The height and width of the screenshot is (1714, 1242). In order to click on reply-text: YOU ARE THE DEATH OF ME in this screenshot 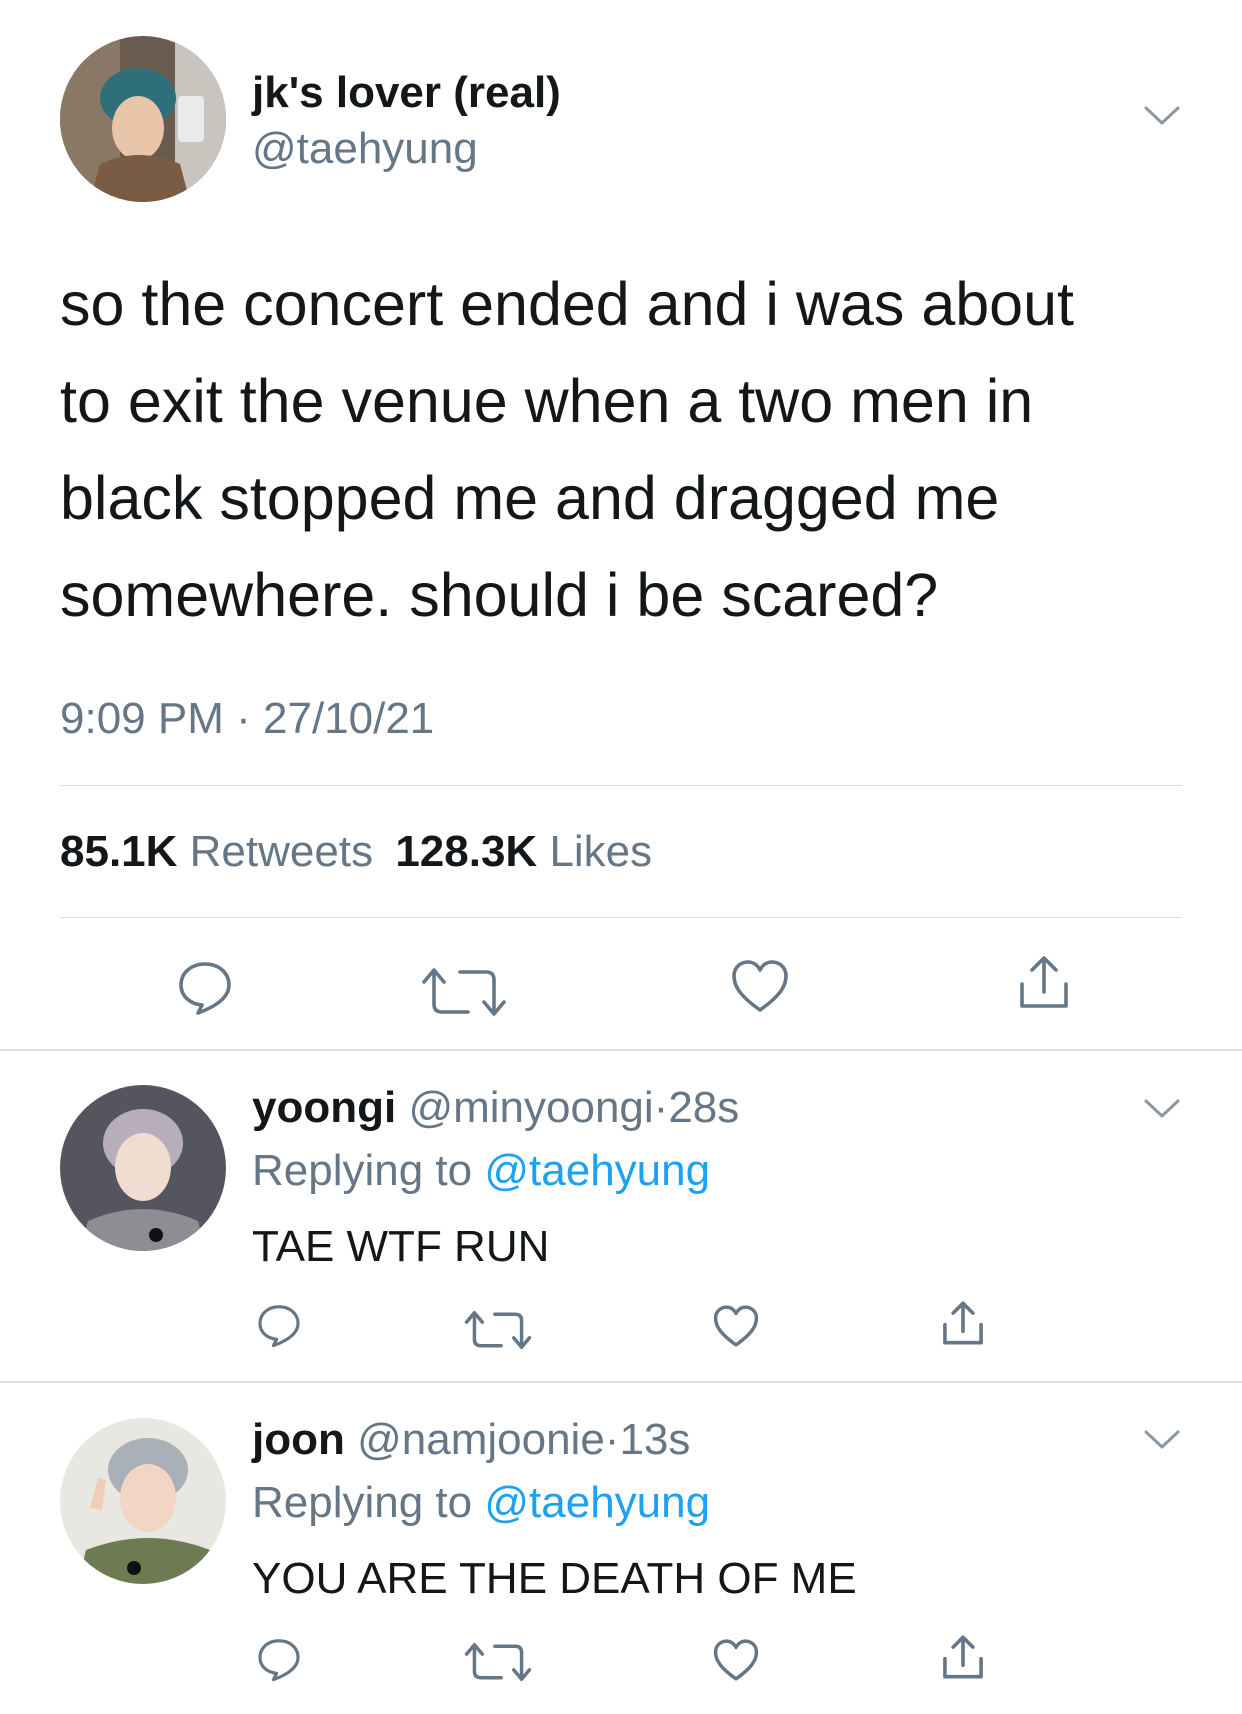, I will do `click(554, 1578)`.